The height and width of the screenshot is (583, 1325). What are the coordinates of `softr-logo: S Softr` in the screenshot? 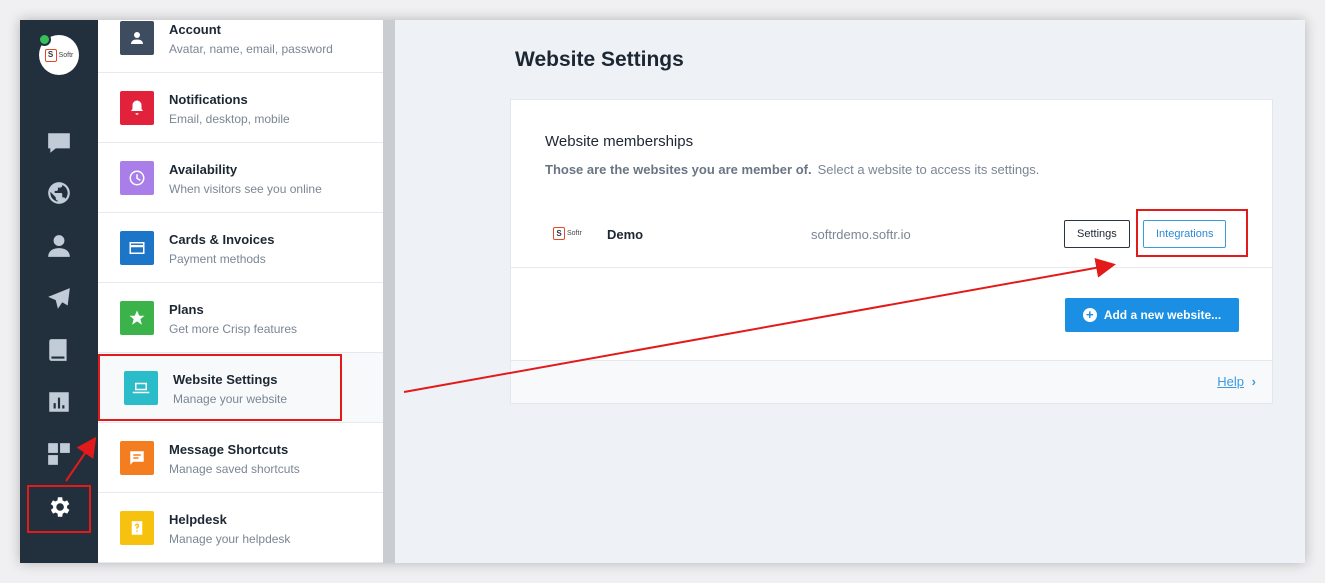 It's located at (59, 55).